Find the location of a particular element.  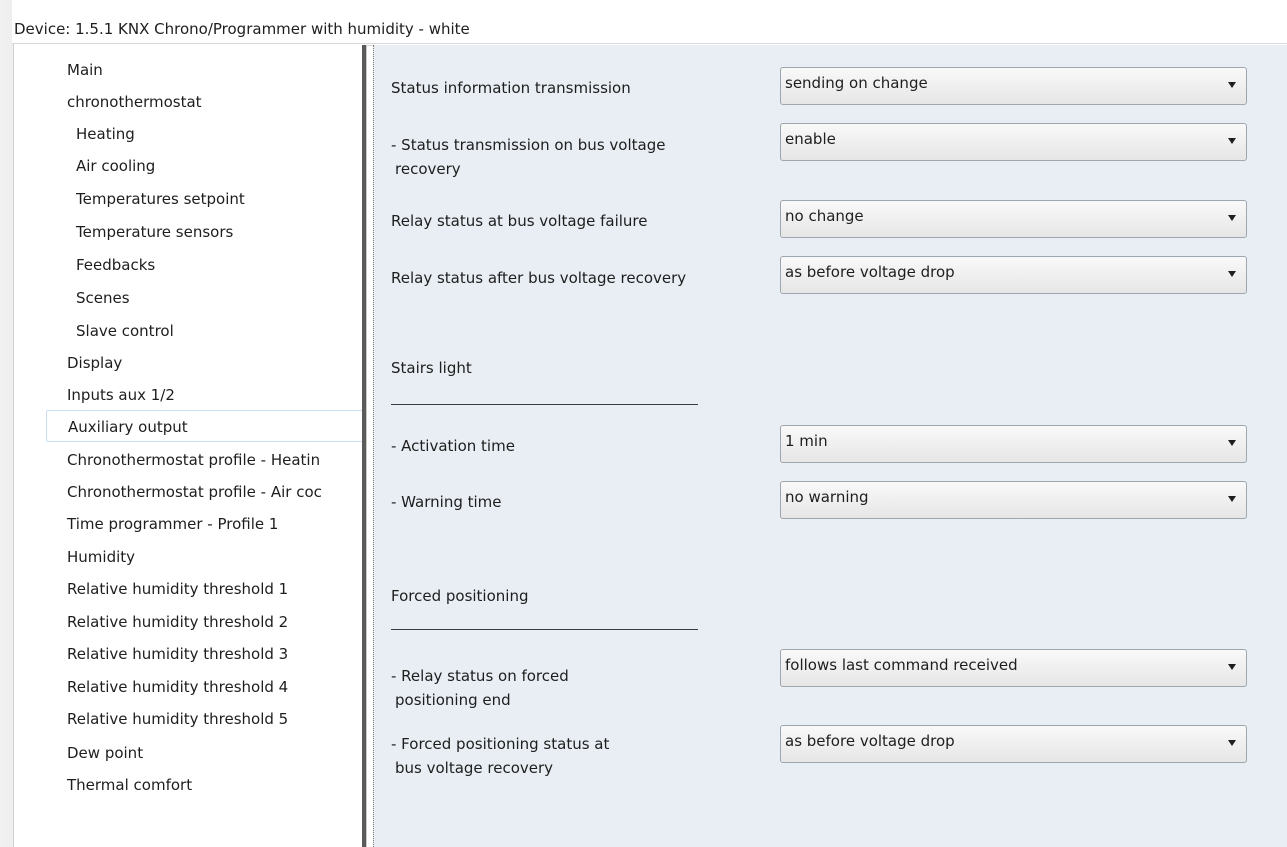

tree-item-temperature-sensors: Temperature sensors is located at coordinates (123, 232).